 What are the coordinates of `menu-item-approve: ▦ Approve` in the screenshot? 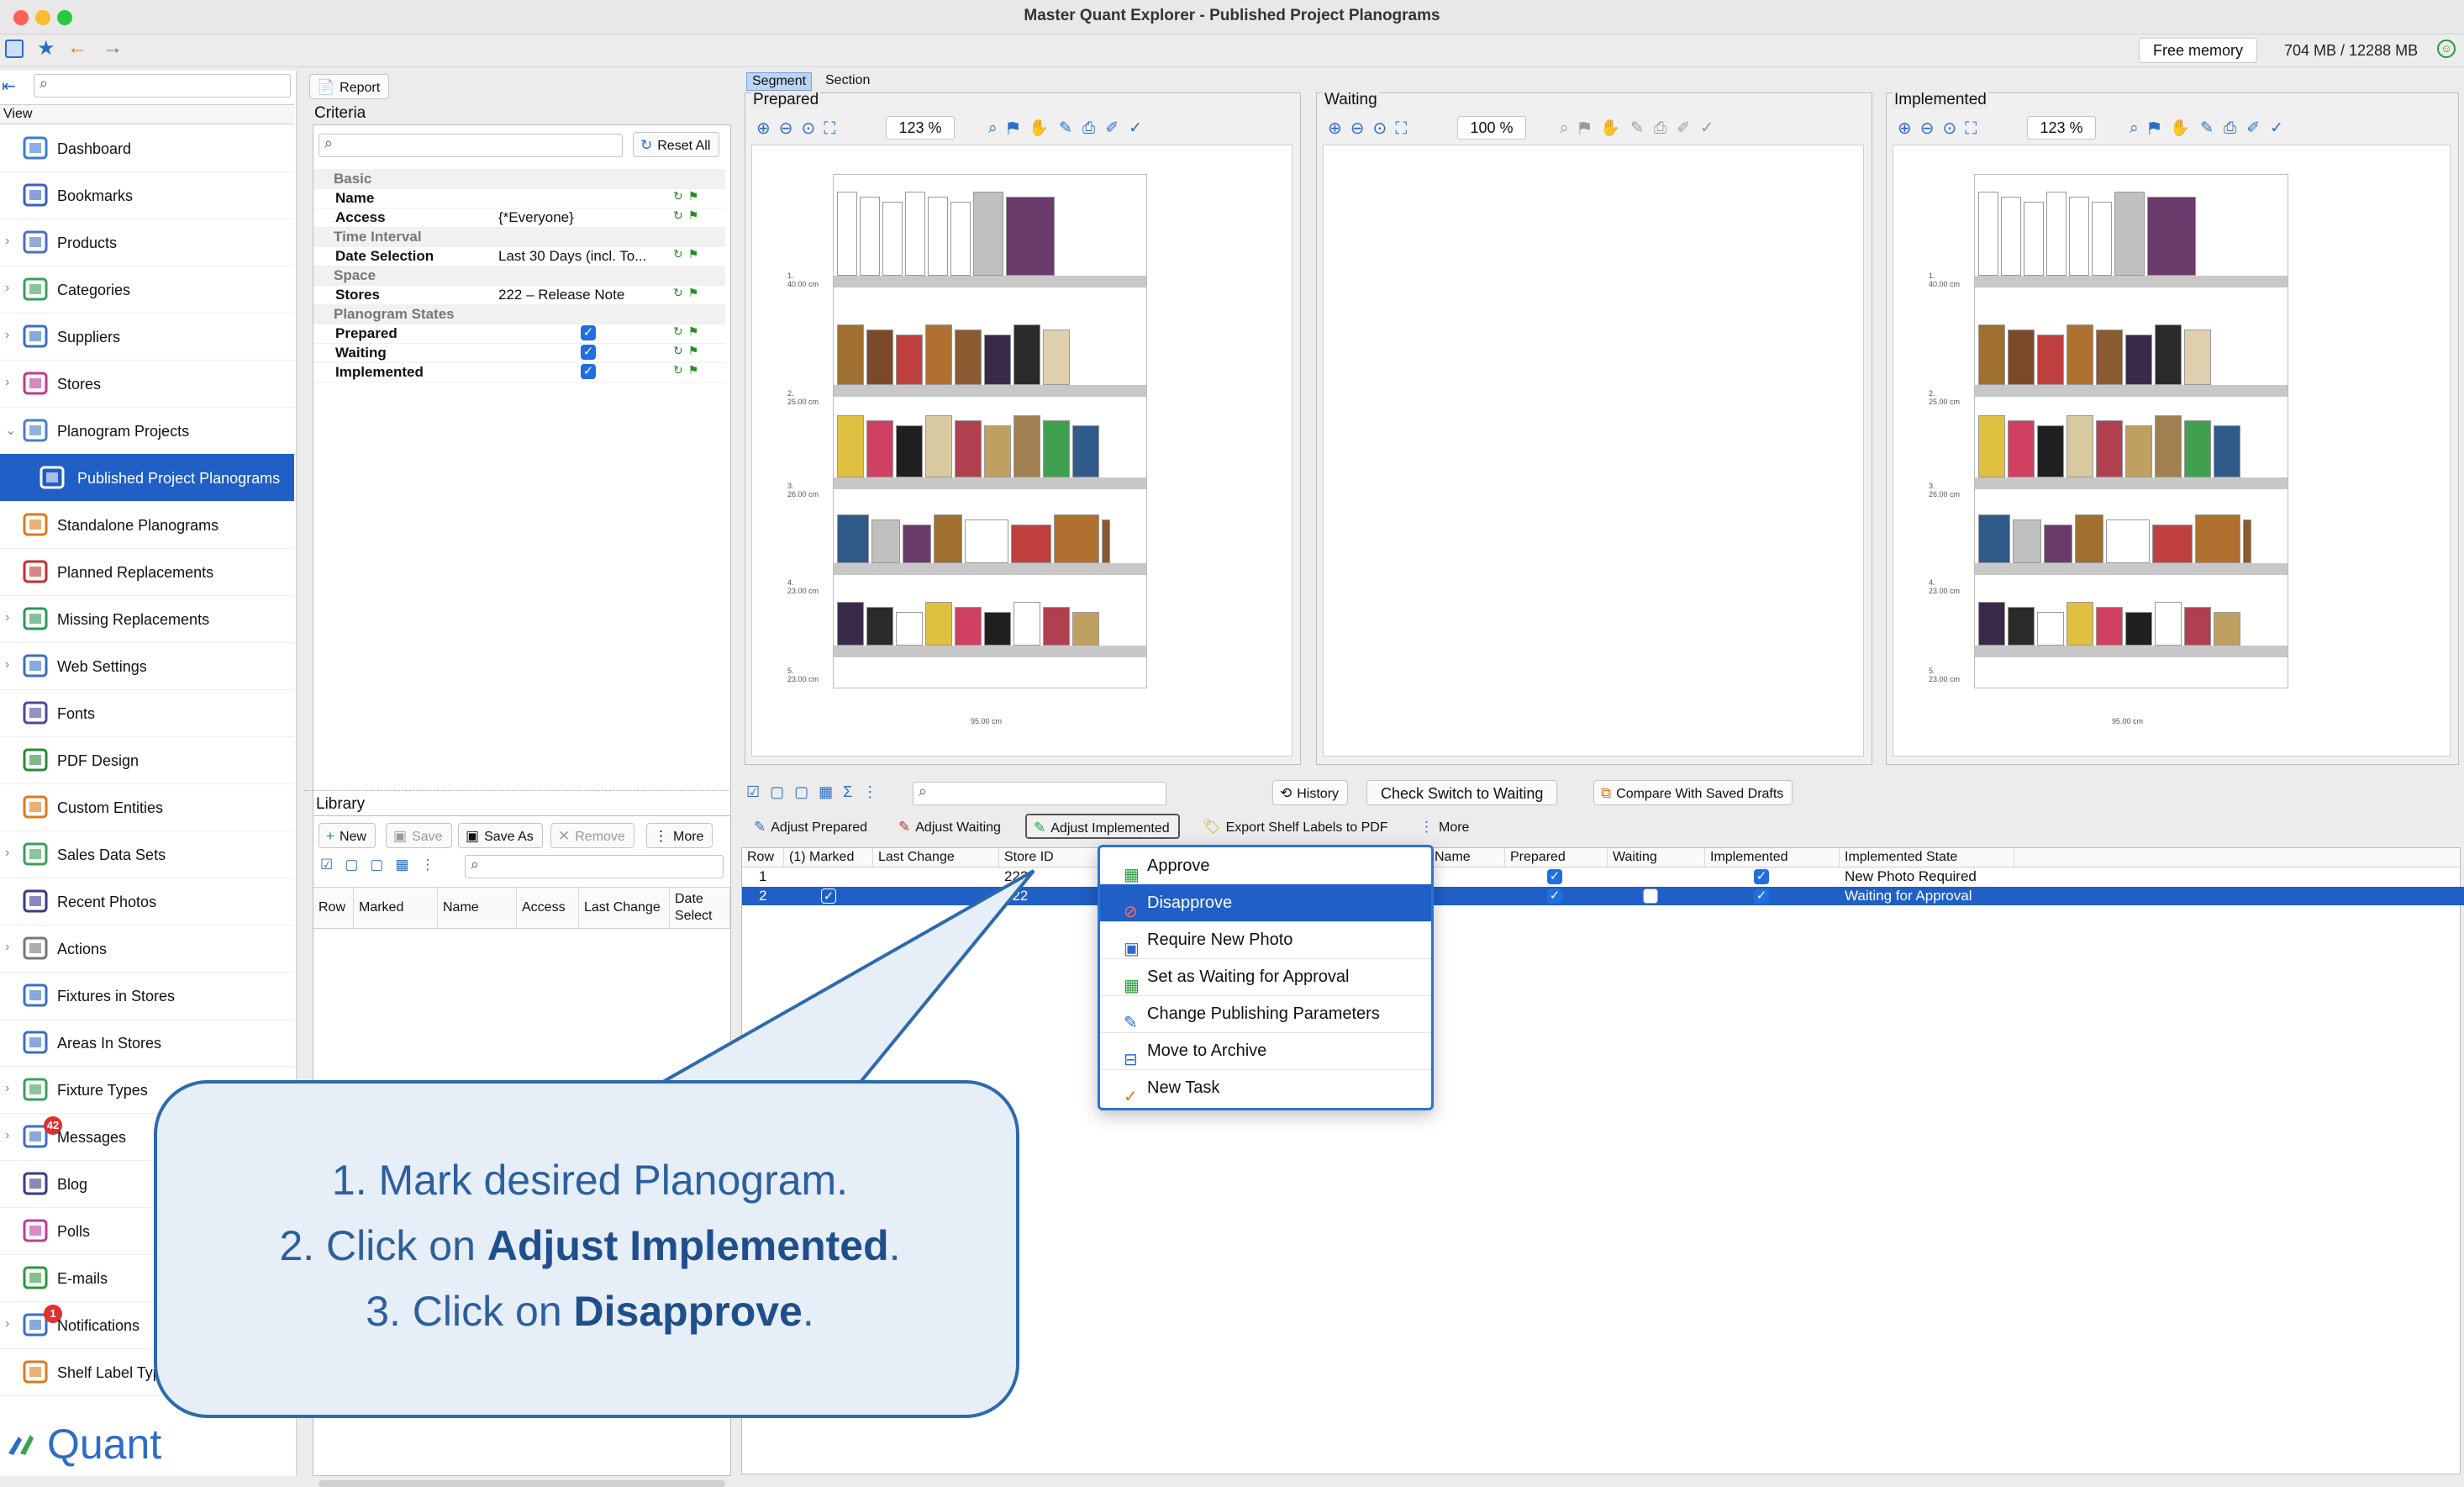 It's located at (1265, 866).